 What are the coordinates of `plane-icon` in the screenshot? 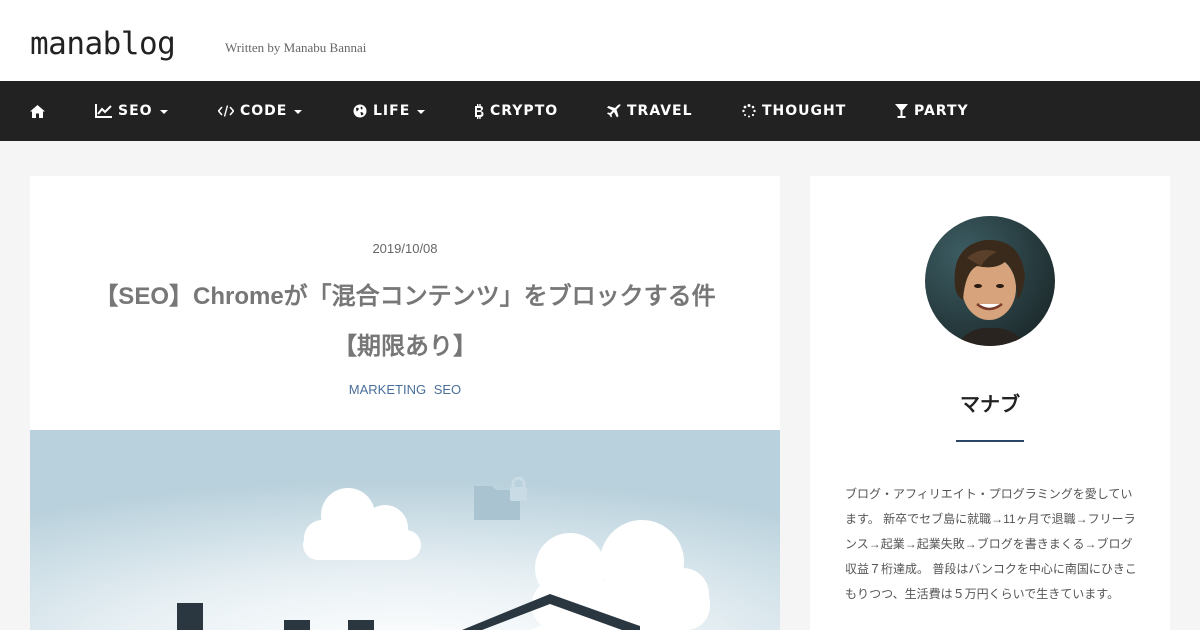 It's located at (614, 111).